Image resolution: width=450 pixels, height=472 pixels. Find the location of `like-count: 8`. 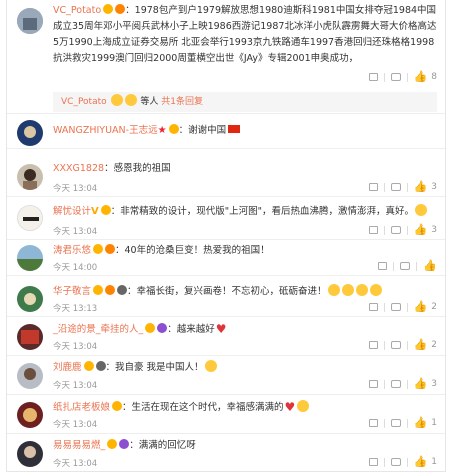

like-count: 8 is located at coordinates (434, 77).